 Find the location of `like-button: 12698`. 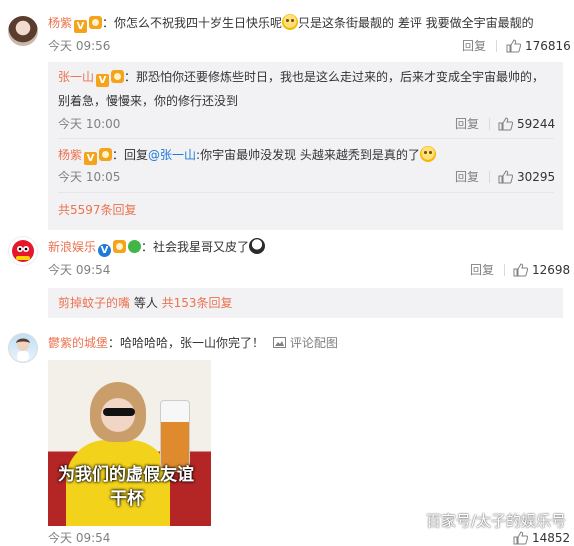

like-button: 12698 is located at coordinates (541, 270).